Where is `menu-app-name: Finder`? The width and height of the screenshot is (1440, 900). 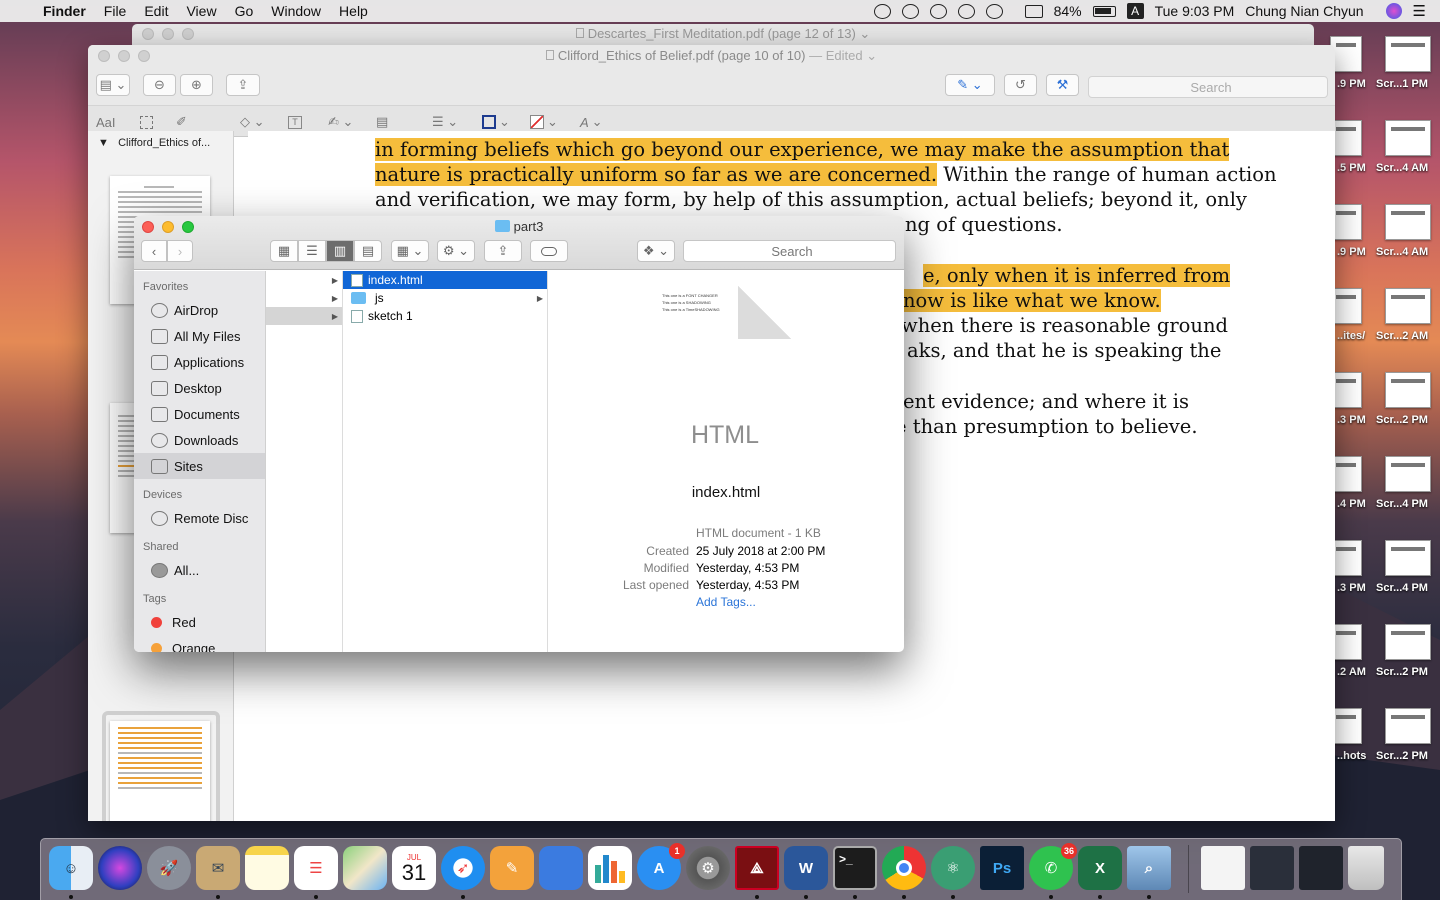 menu-app-name: Finder is located at coordinates (64, 11).